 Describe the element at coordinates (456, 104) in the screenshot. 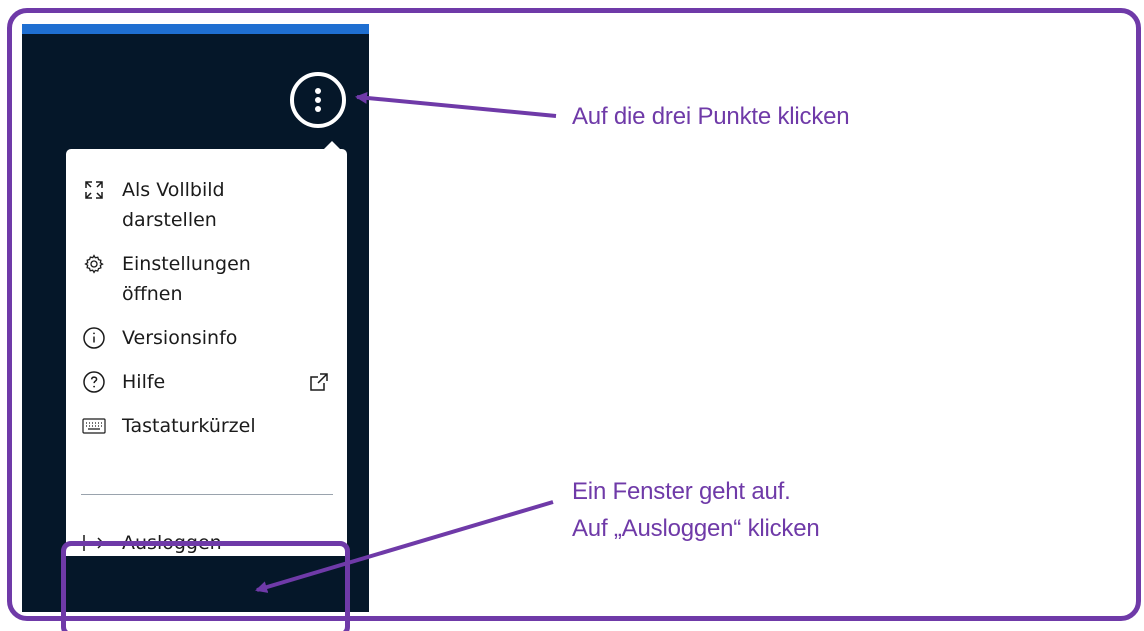

I see `arrow-to-kebab` at that location.